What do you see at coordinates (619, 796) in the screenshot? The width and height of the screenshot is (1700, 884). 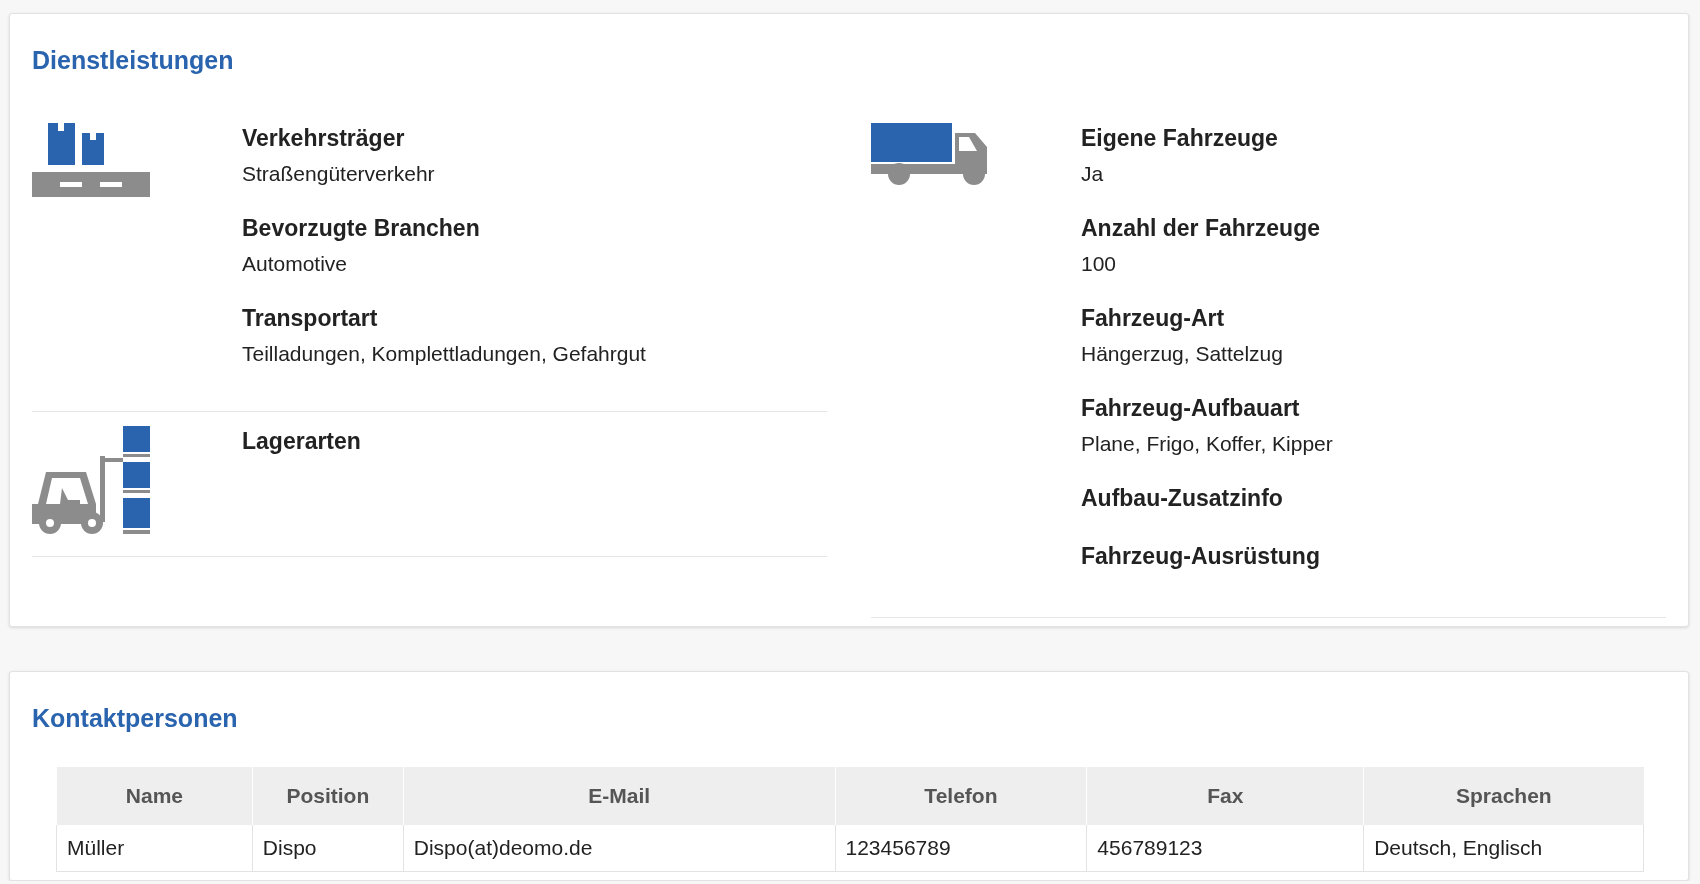 I see `column-header: E-Mail` at bounding box center [619, 796].